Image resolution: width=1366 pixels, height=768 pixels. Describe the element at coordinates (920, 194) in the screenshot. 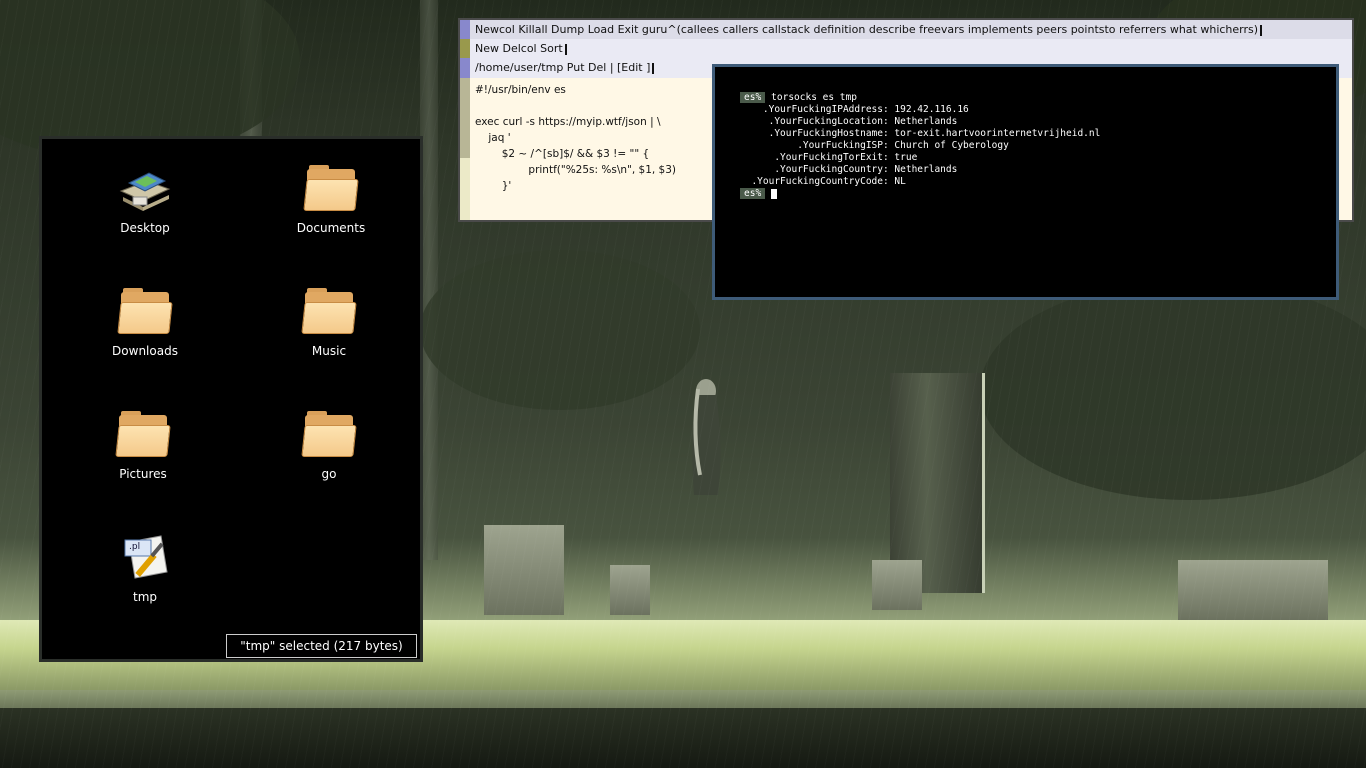

I see `input-line: es%` at that location.